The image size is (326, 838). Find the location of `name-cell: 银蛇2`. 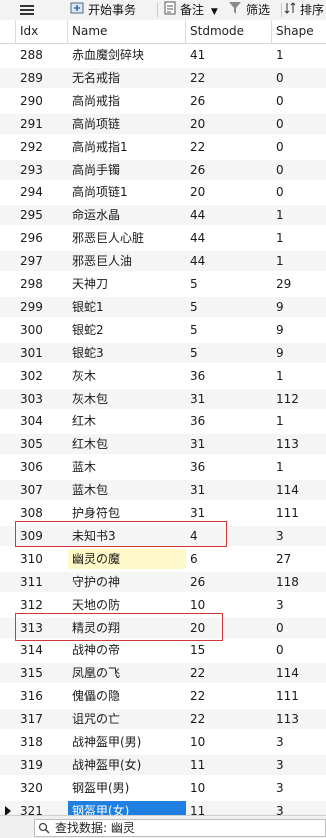

name-cell: 银蛇2 is located at coordinates (127, 330).